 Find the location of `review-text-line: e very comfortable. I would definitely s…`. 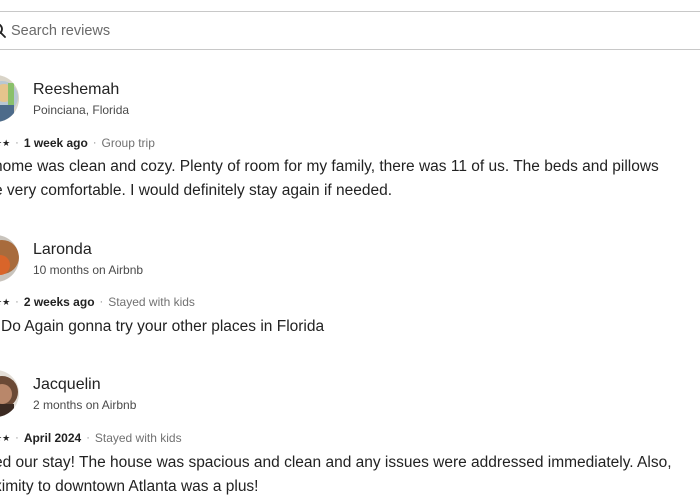

review-text-line: e very comfortable. I would definitely s… is located at coordinates (196, 190).